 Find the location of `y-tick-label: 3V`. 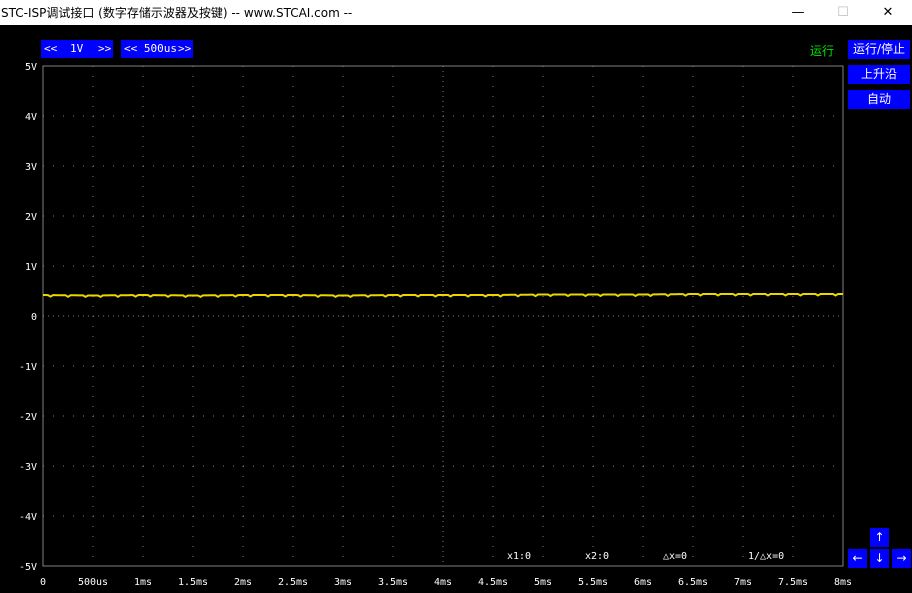

y-tick-label: 3V is located at coordinates (31, 167).